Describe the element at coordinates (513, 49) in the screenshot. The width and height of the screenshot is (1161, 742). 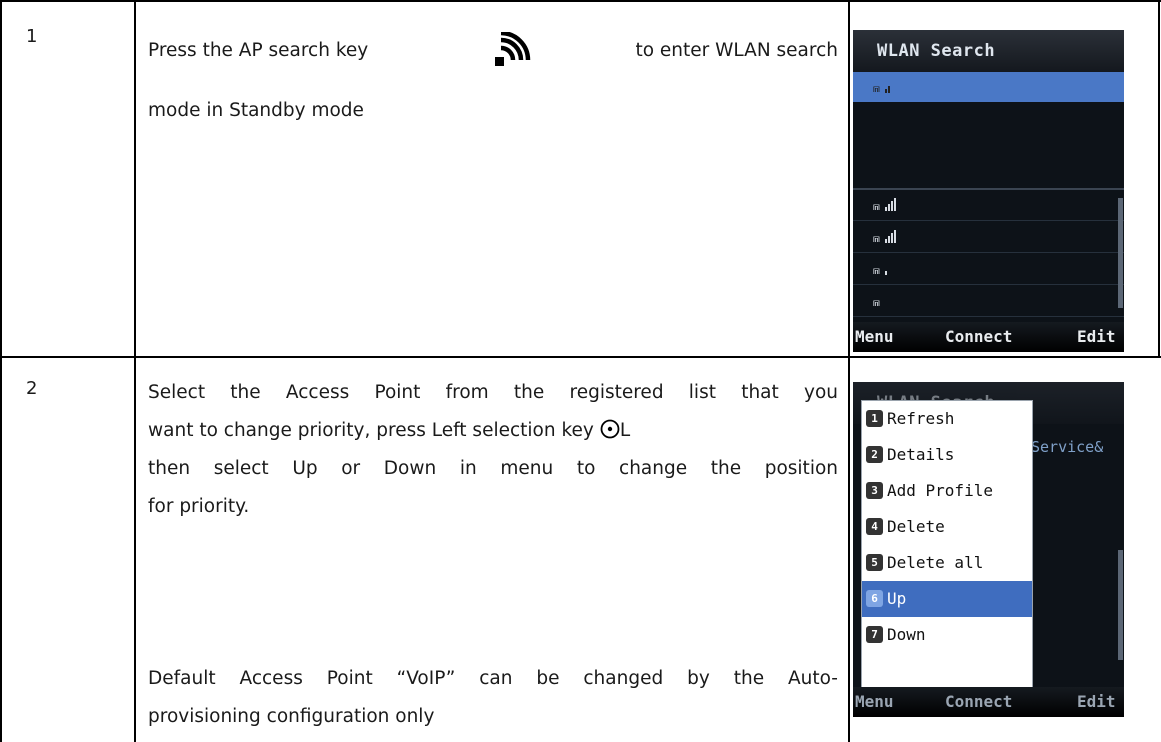
I see `wifi-signal-icon` at that location.